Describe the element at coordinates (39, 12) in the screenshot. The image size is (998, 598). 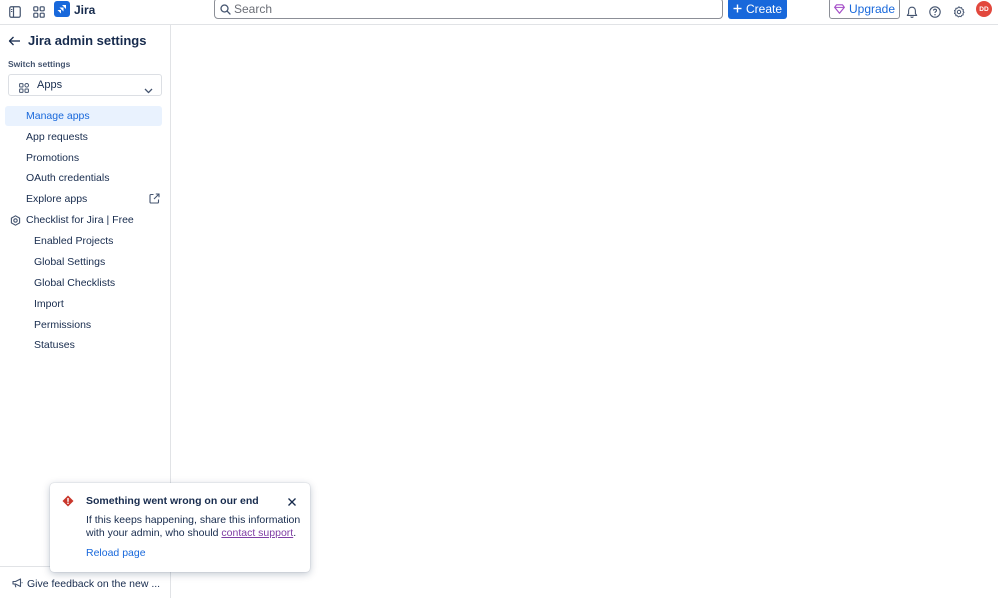
I see `app-switcher-icon` at that location.